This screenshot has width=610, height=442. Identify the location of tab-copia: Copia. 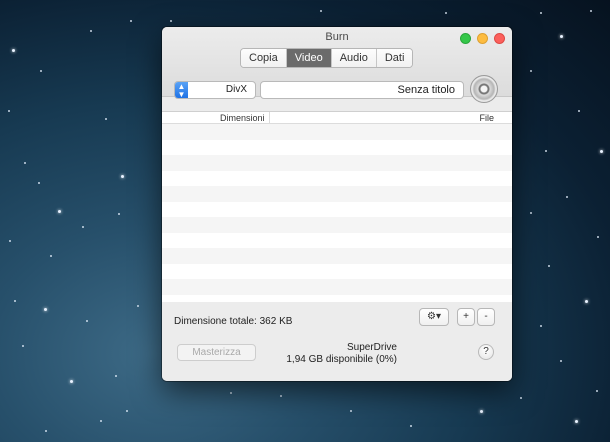
(264, 58).